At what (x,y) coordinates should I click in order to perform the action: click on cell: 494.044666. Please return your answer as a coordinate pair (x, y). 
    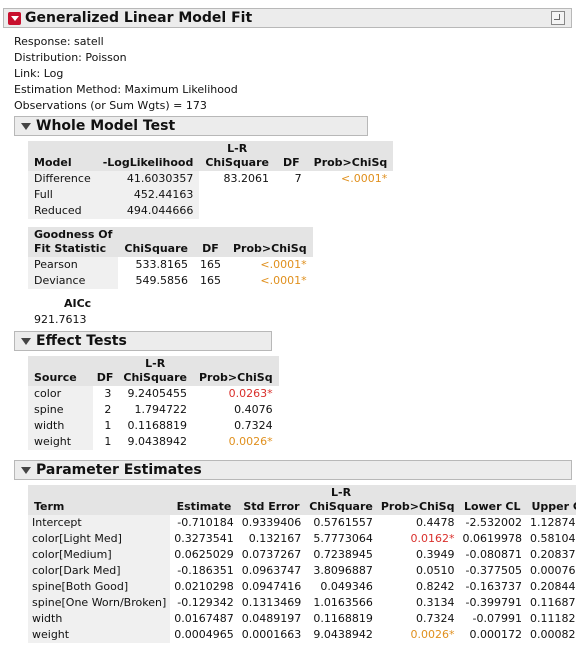
    Looking at the image, I should click on (148, 211).